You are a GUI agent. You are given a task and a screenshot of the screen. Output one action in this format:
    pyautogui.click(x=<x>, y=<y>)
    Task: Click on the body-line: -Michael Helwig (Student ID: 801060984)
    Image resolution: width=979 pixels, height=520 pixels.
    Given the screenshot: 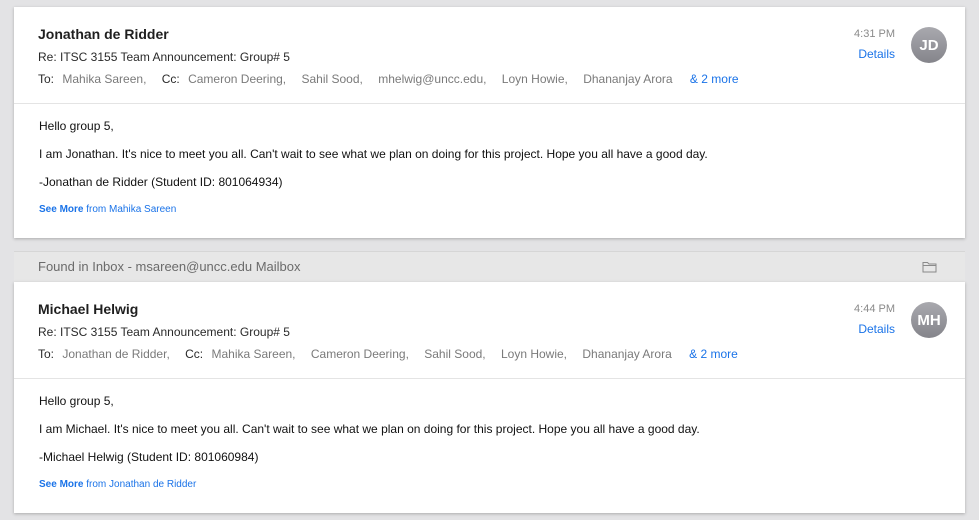 What is the action you would take?
    pyautogui.click(x=149, y=457)
    